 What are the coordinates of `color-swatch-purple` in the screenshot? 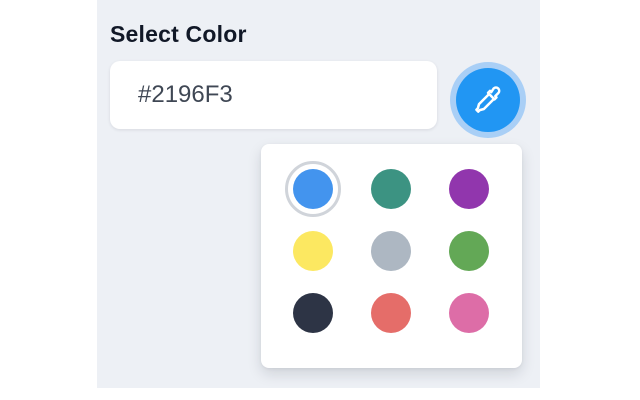 It's located at (469, 189).